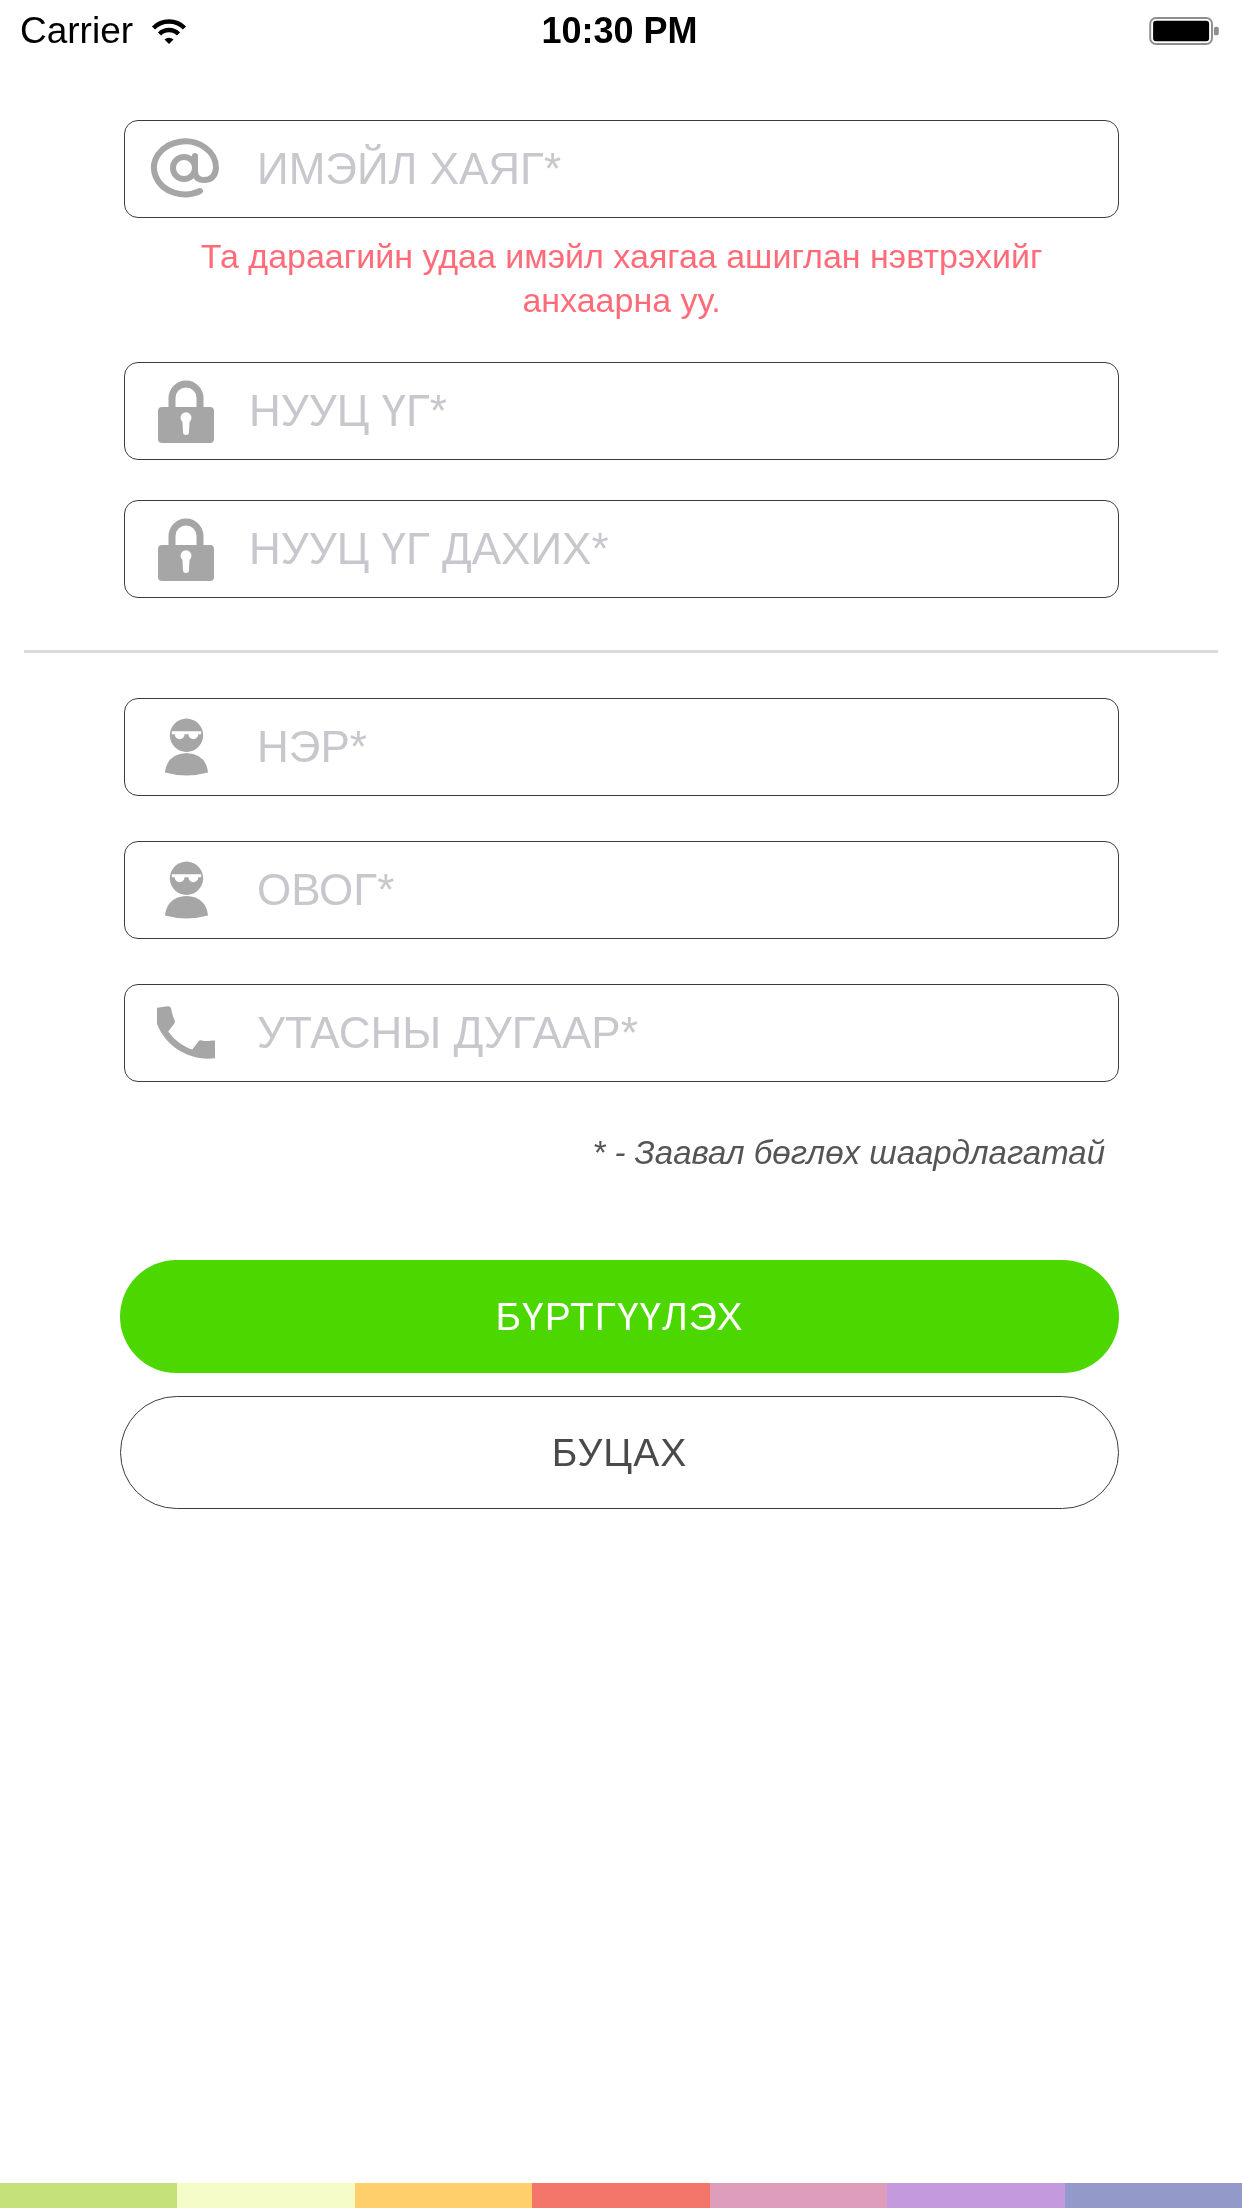 This screenshot has width=1242, height=2208. Describe the element at coordinates (186, 1033) in the screenshot. I see `phone-icon` at that location.